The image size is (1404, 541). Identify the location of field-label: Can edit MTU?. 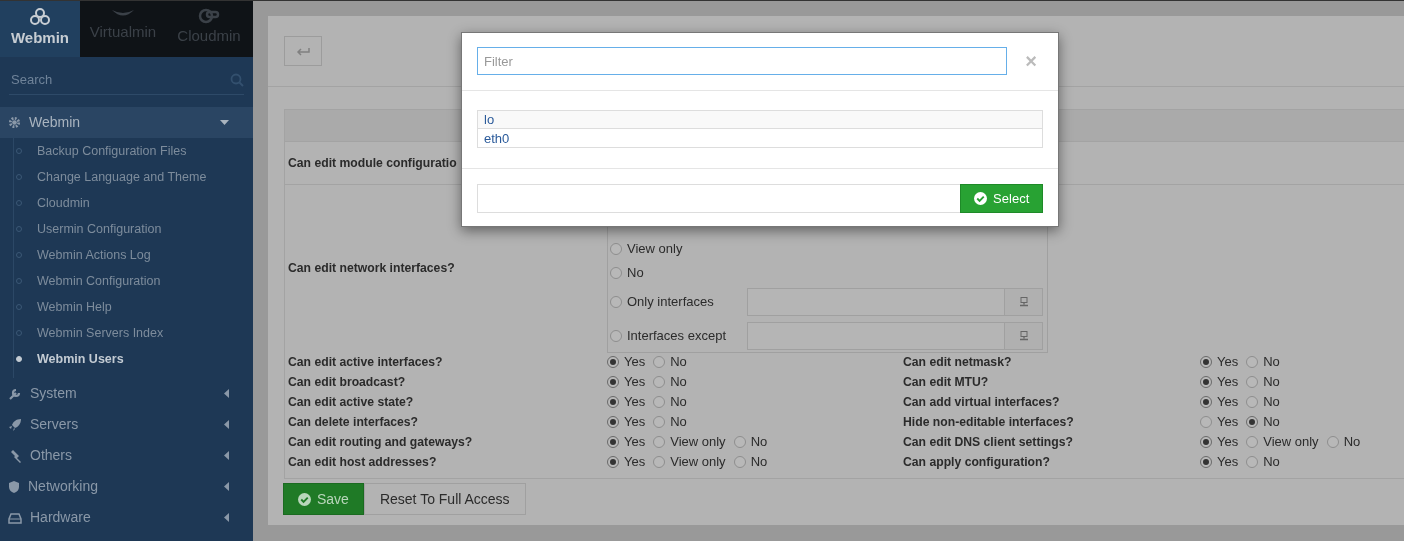
(945, 382).